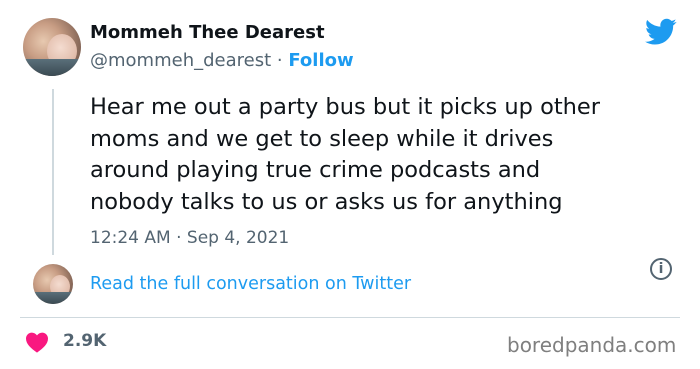 The image size is (700, 369). Describe the element at coordinates (53, 284) in the screenshot. I see `conversation-avatar` at that location.